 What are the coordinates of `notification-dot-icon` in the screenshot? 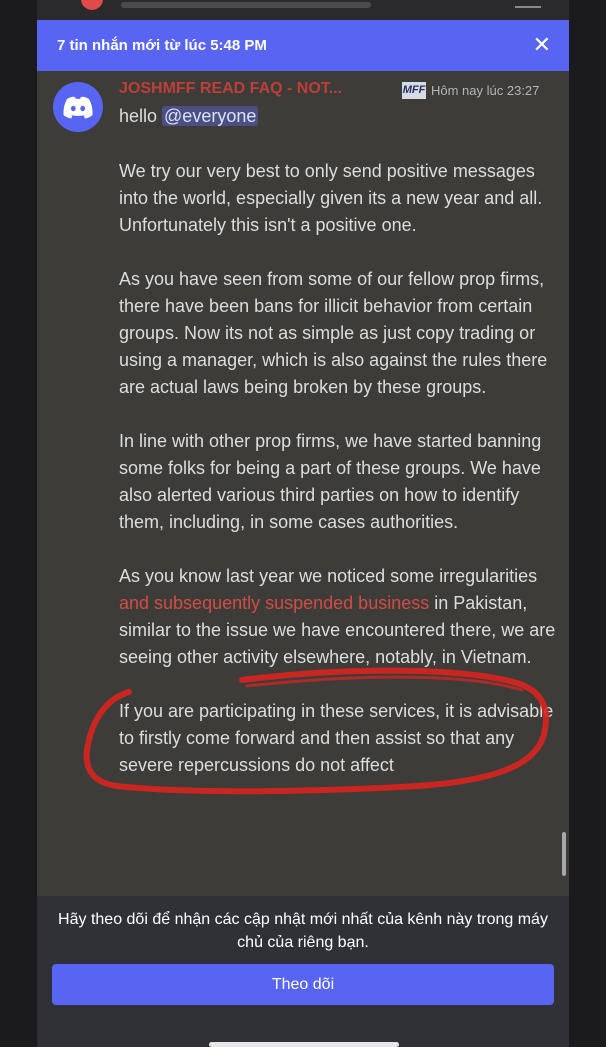 It's located at (92, 5).